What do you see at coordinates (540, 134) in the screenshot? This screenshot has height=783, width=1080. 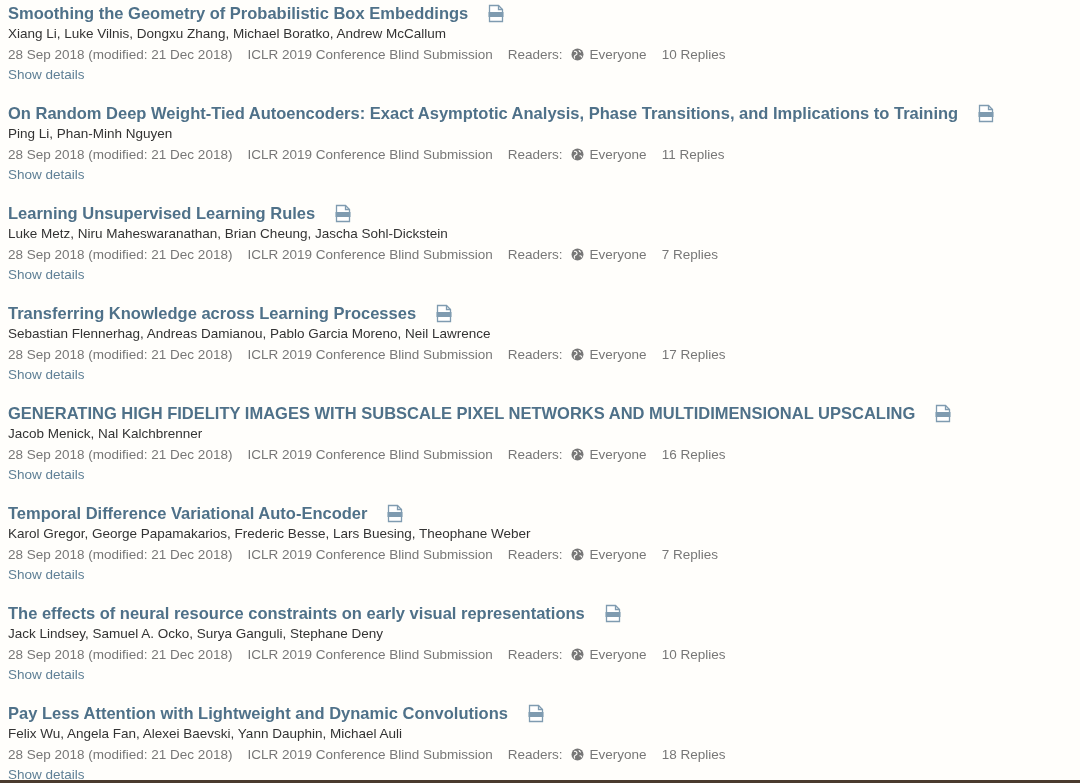 I see `author-list: Ping Li, Phan-Minh Nguyen` at bounding box center [540, 134].